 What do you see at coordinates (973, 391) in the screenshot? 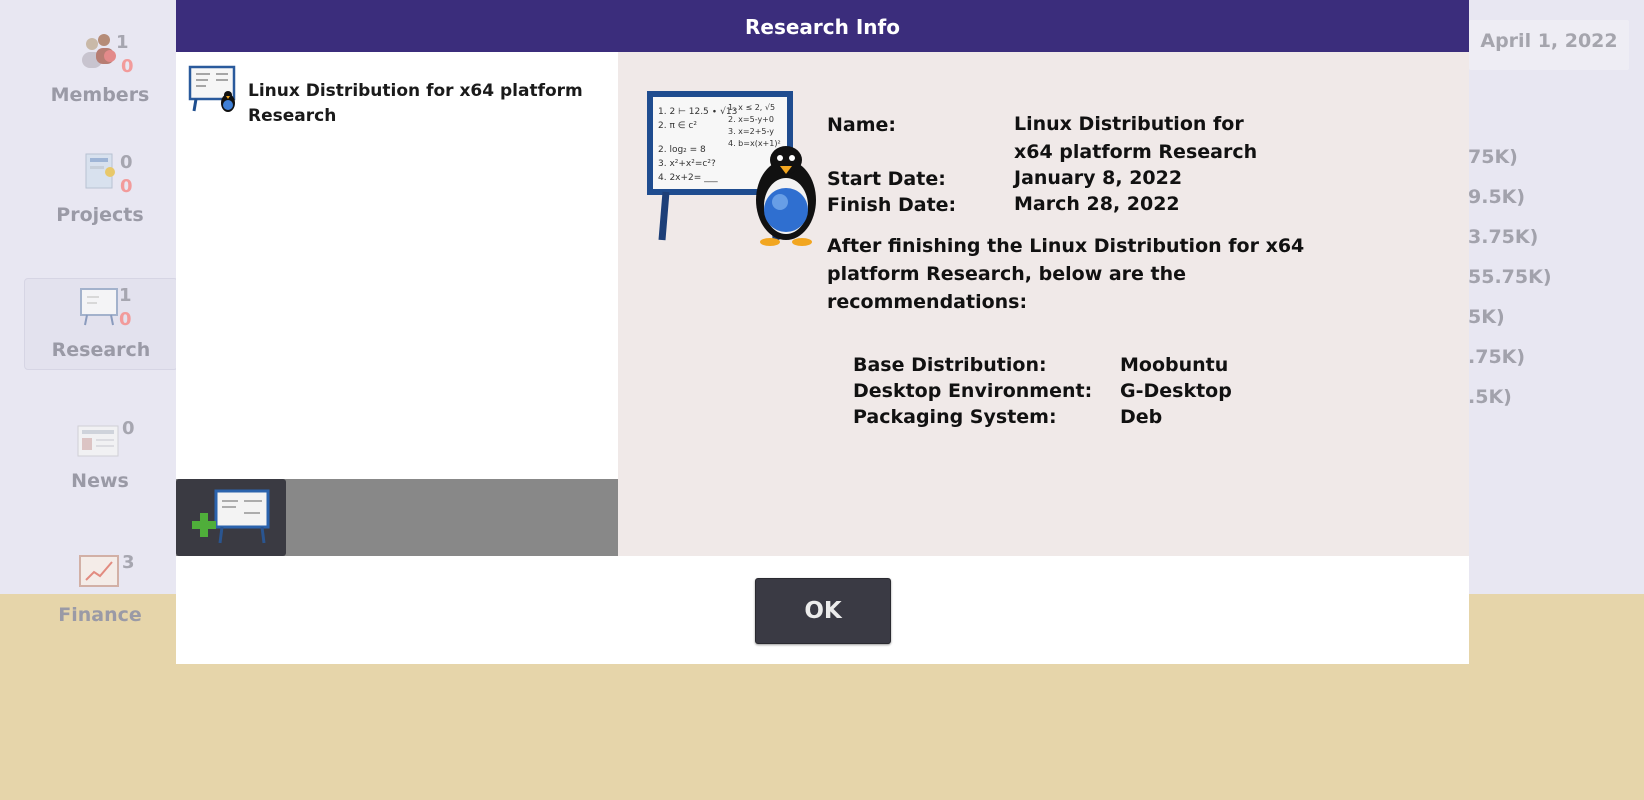
I see `desktop-environment-label: Desktop Environment:` at bounding box center [973, 391].